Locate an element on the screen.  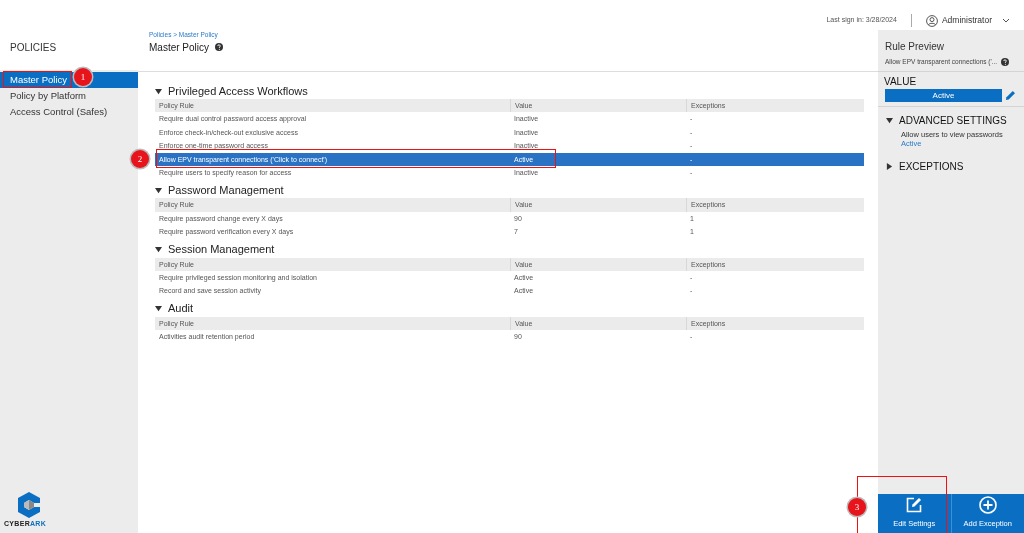
step-tooltip: 3 is located at coordinates (857, 507).